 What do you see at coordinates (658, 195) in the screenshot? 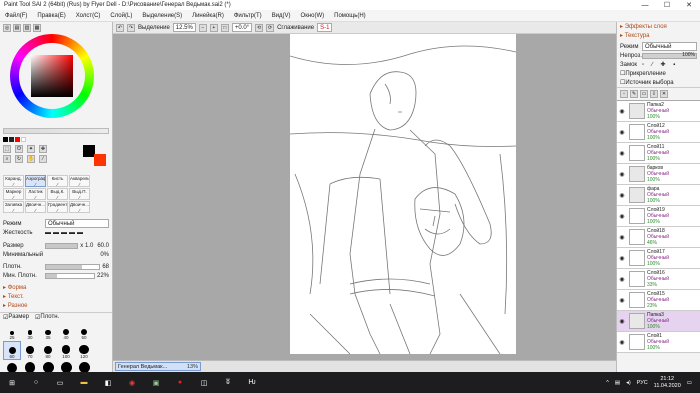
I see `layer-row: ◉ фара Обычный 100%` at bounding box center [658, 195].